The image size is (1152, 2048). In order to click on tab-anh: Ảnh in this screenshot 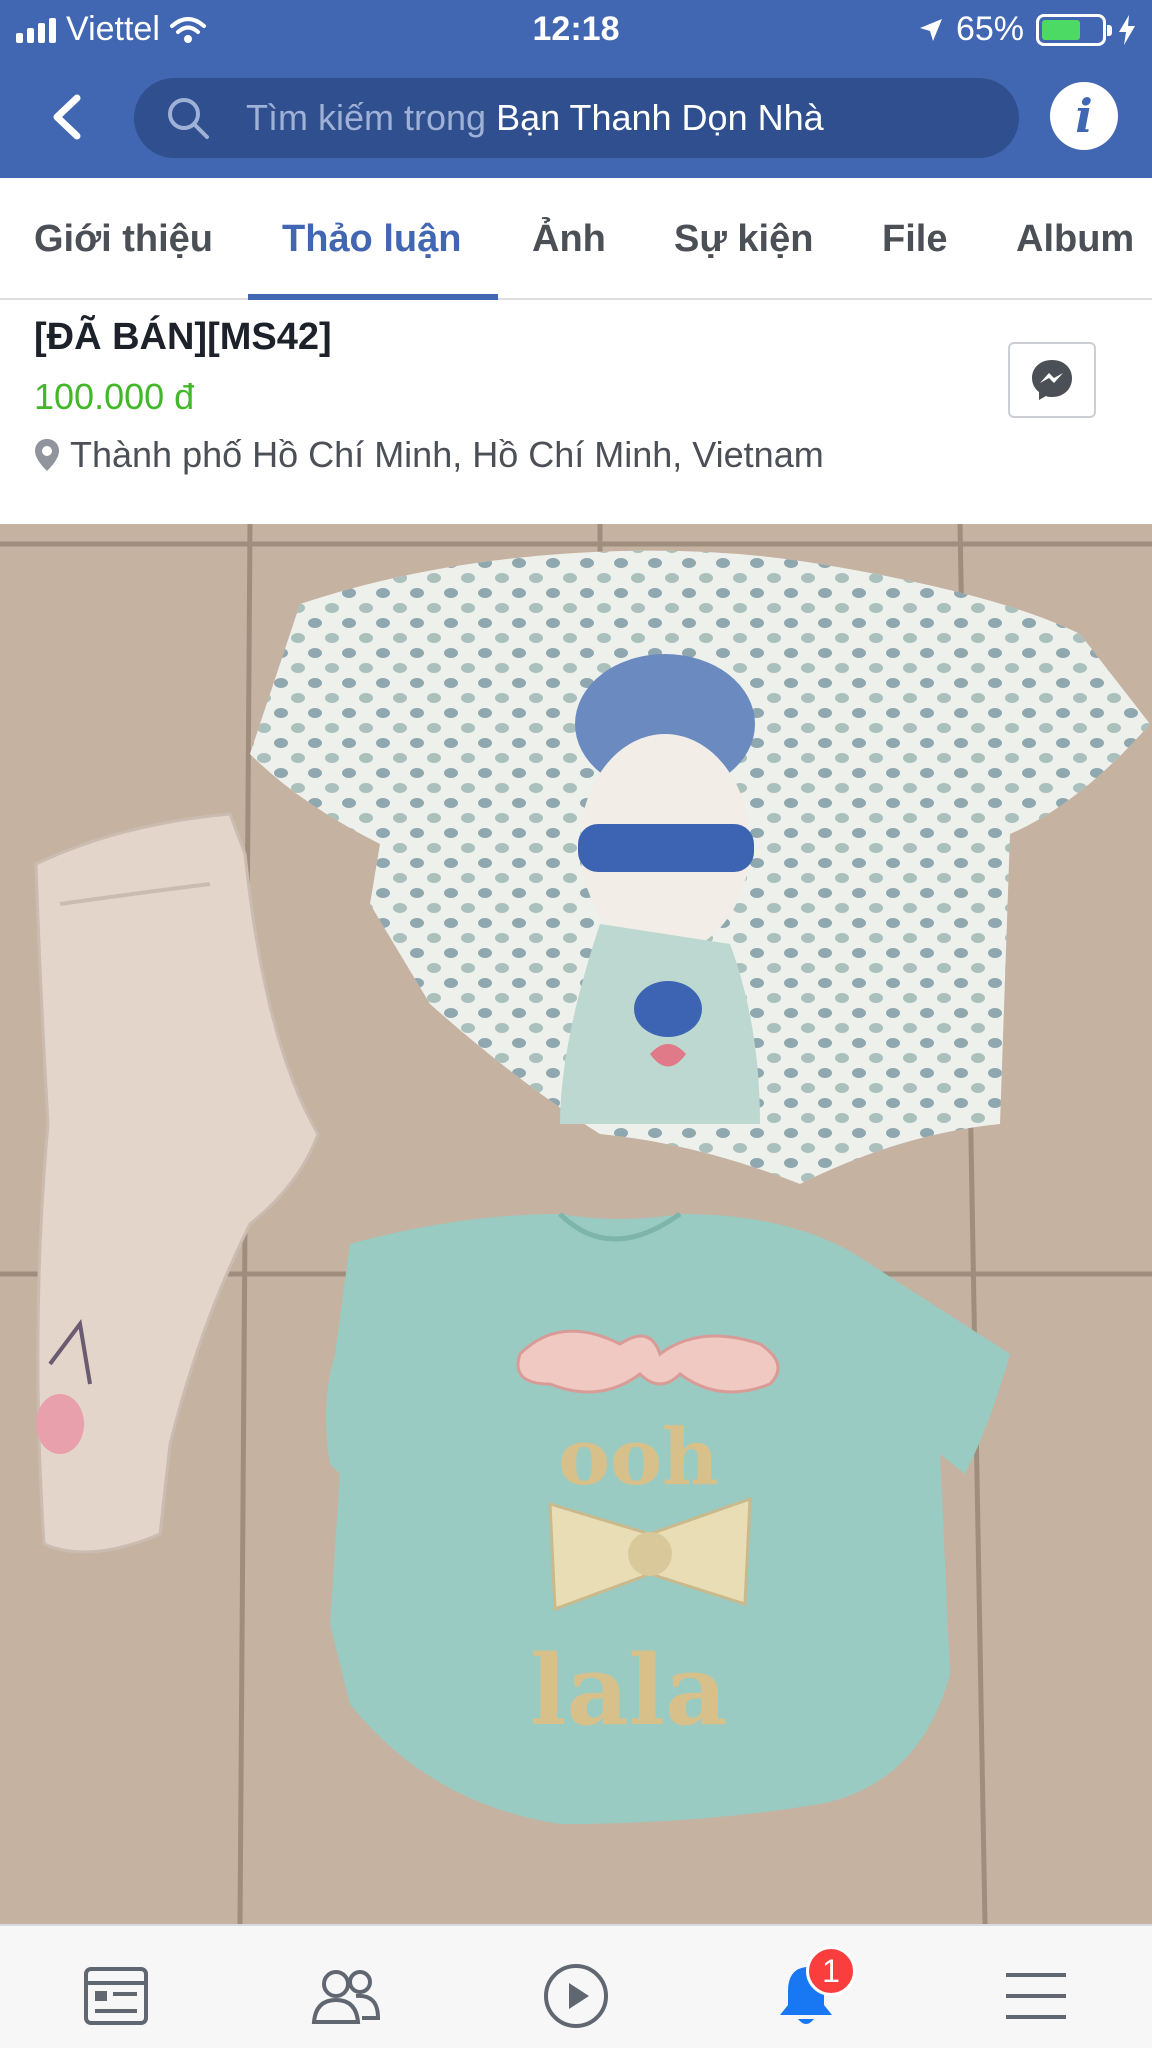, I will do `click(569, 239)`.